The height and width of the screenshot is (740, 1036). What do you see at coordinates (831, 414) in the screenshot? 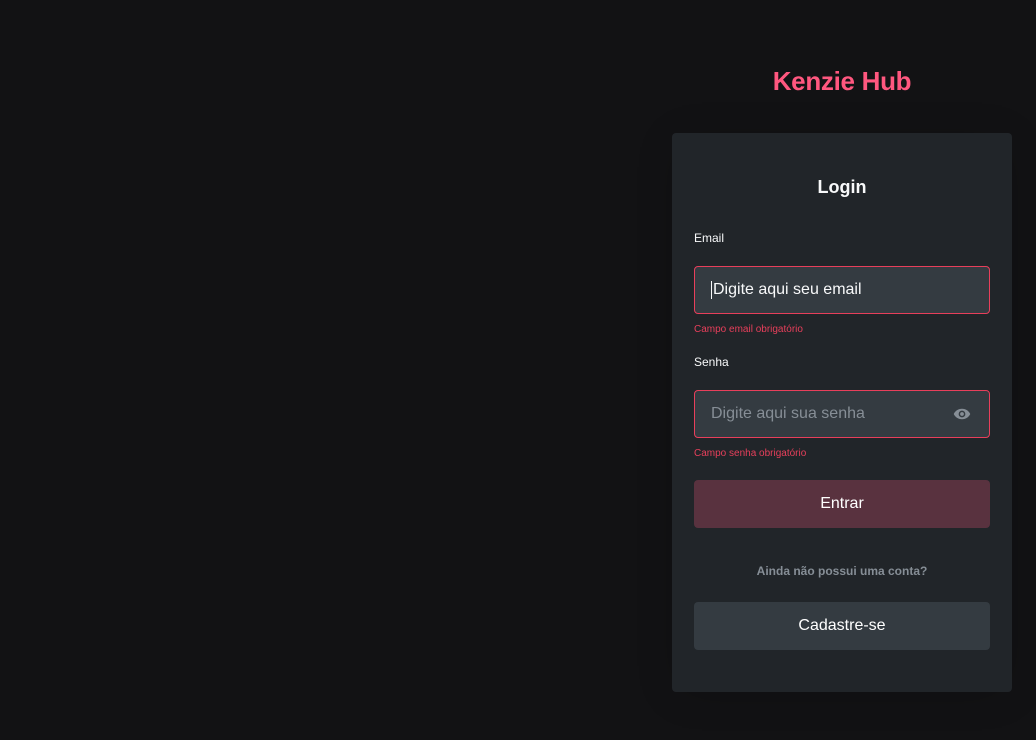
I see `password-input` at bounding box center [831, 414].